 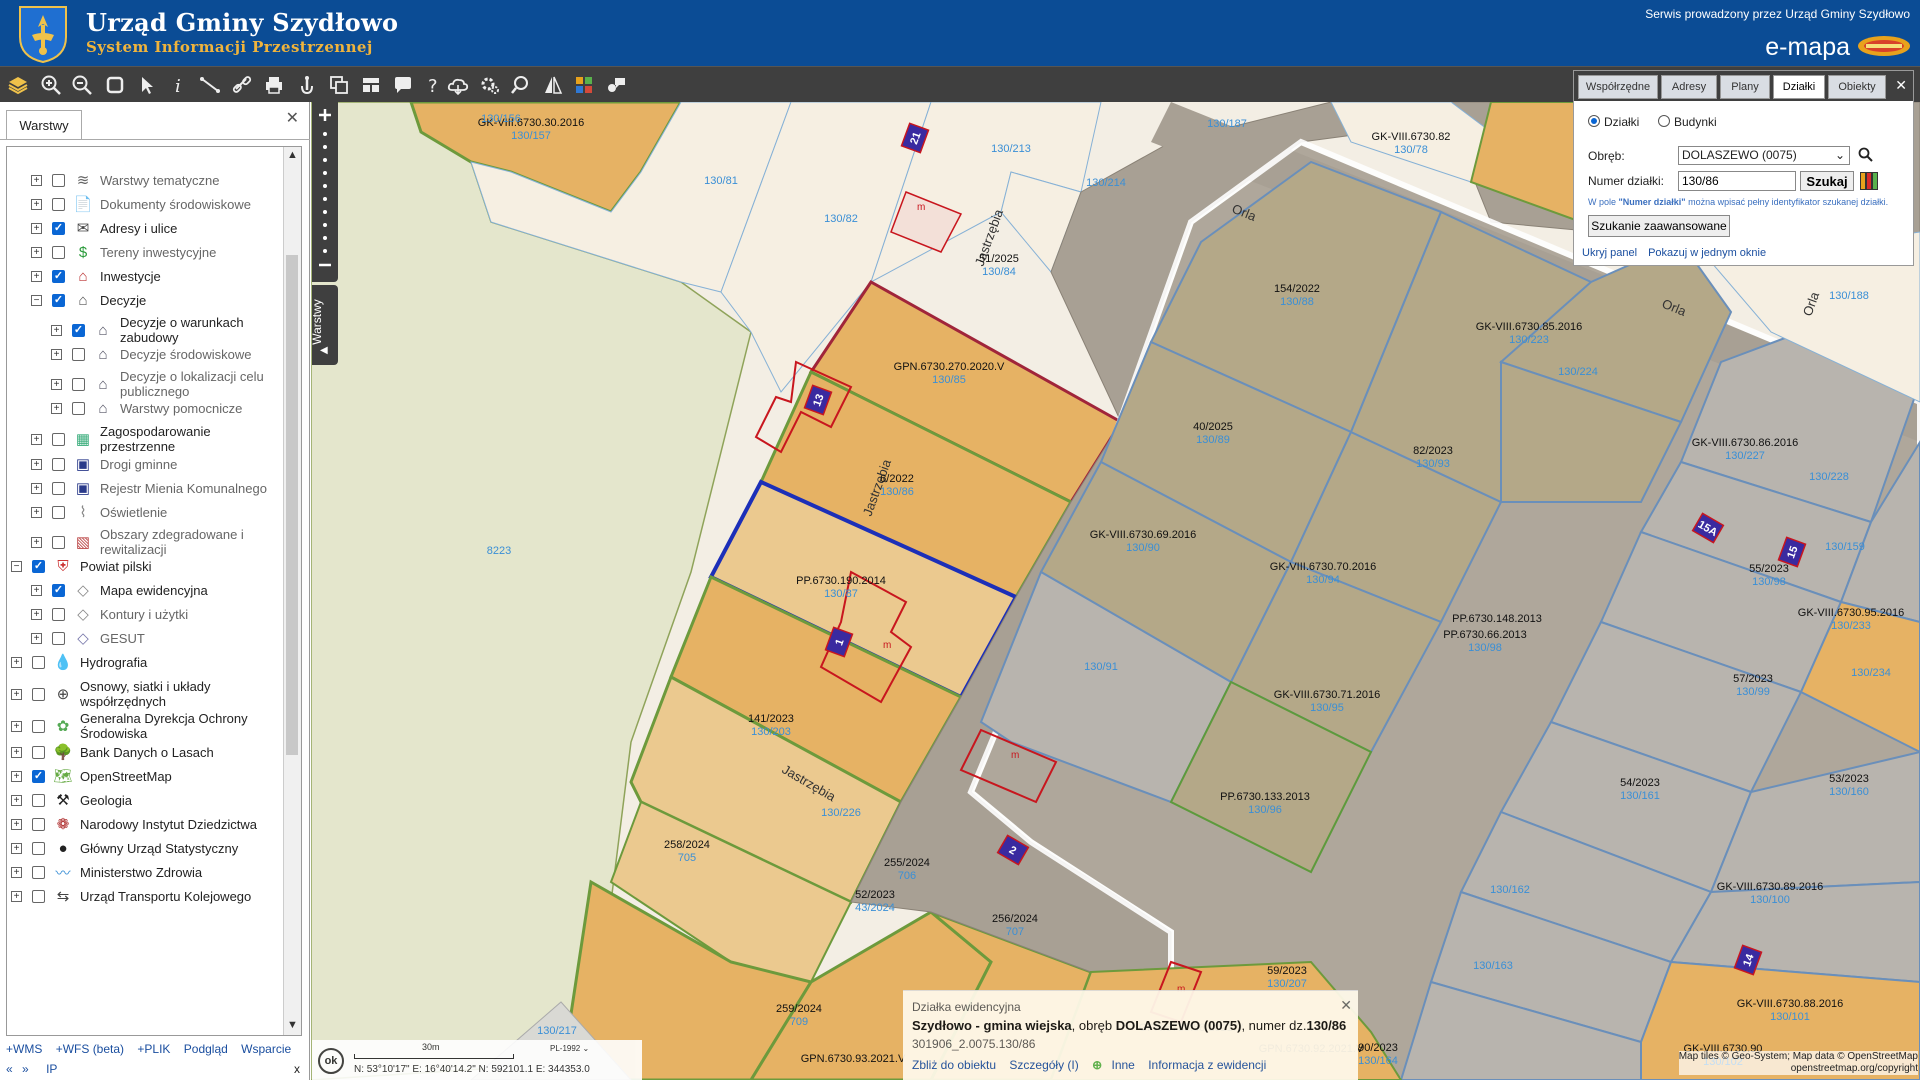 I want to click on szukaj-button: Szukaj, so click(x=1827, y=181).